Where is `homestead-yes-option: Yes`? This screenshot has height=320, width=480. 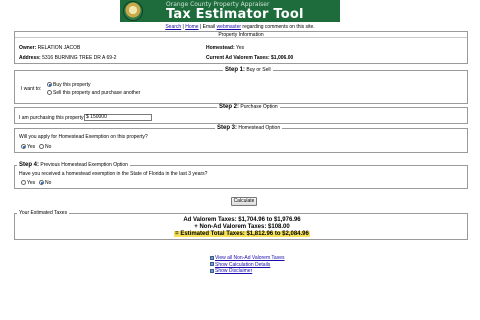
homestead-yes-option: Yes is located at coordinates (28, 147).